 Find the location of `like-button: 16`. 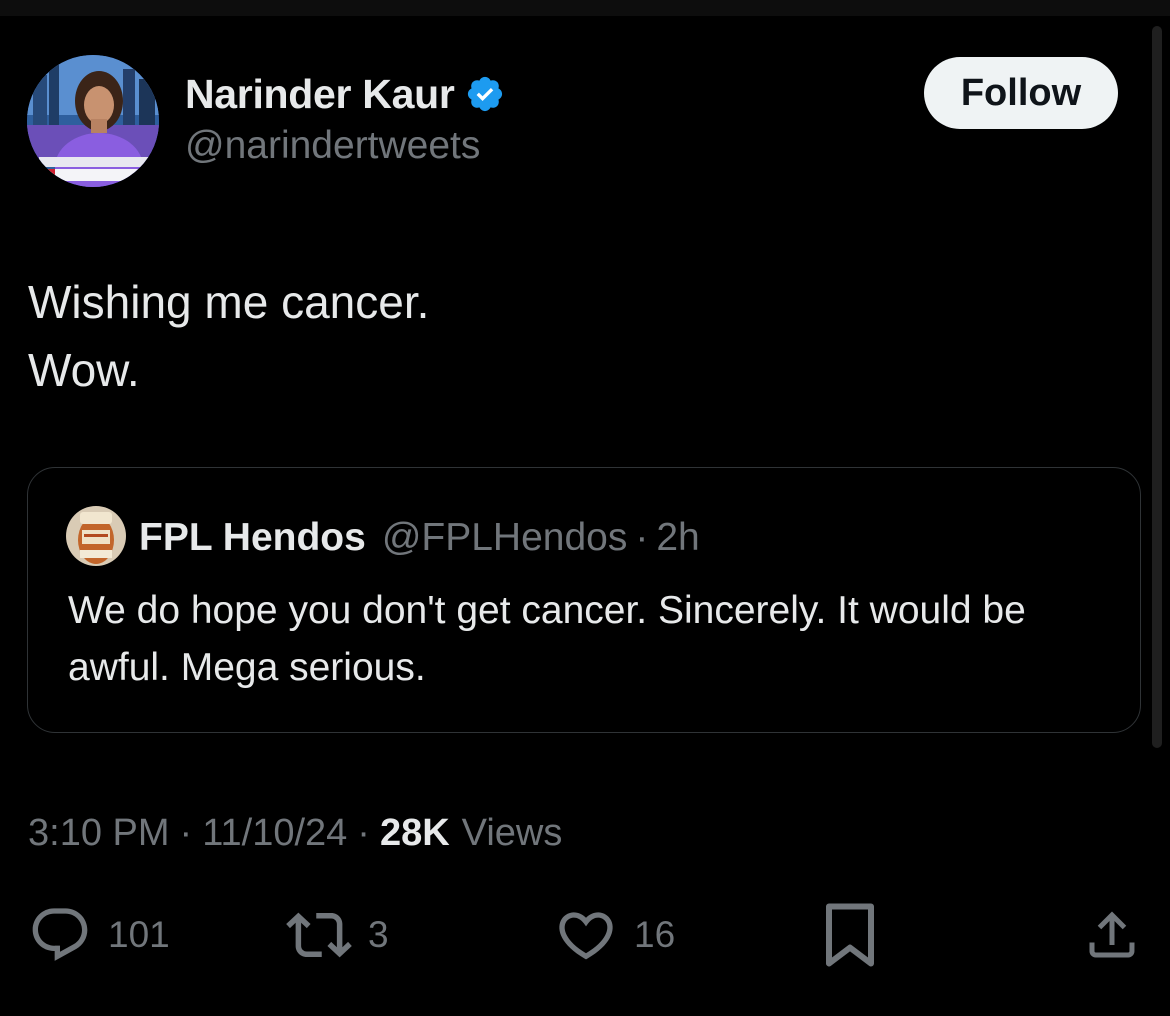

like-button: 16 is located at coordinates (614, 935).